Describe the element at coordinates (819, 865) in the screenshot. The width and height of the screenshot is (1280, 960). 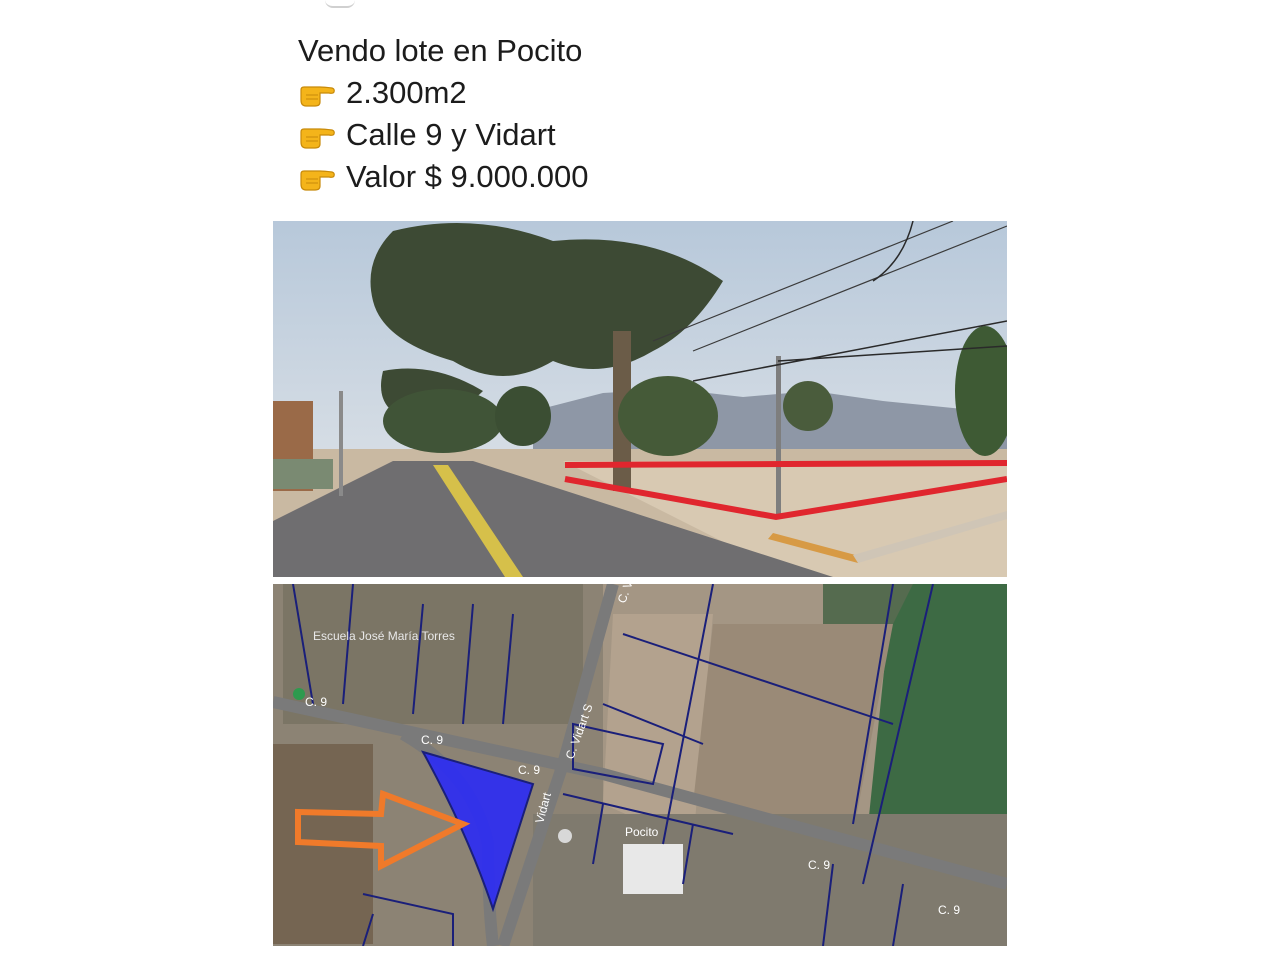
I see `label-c9-c: C. 9` at that location.